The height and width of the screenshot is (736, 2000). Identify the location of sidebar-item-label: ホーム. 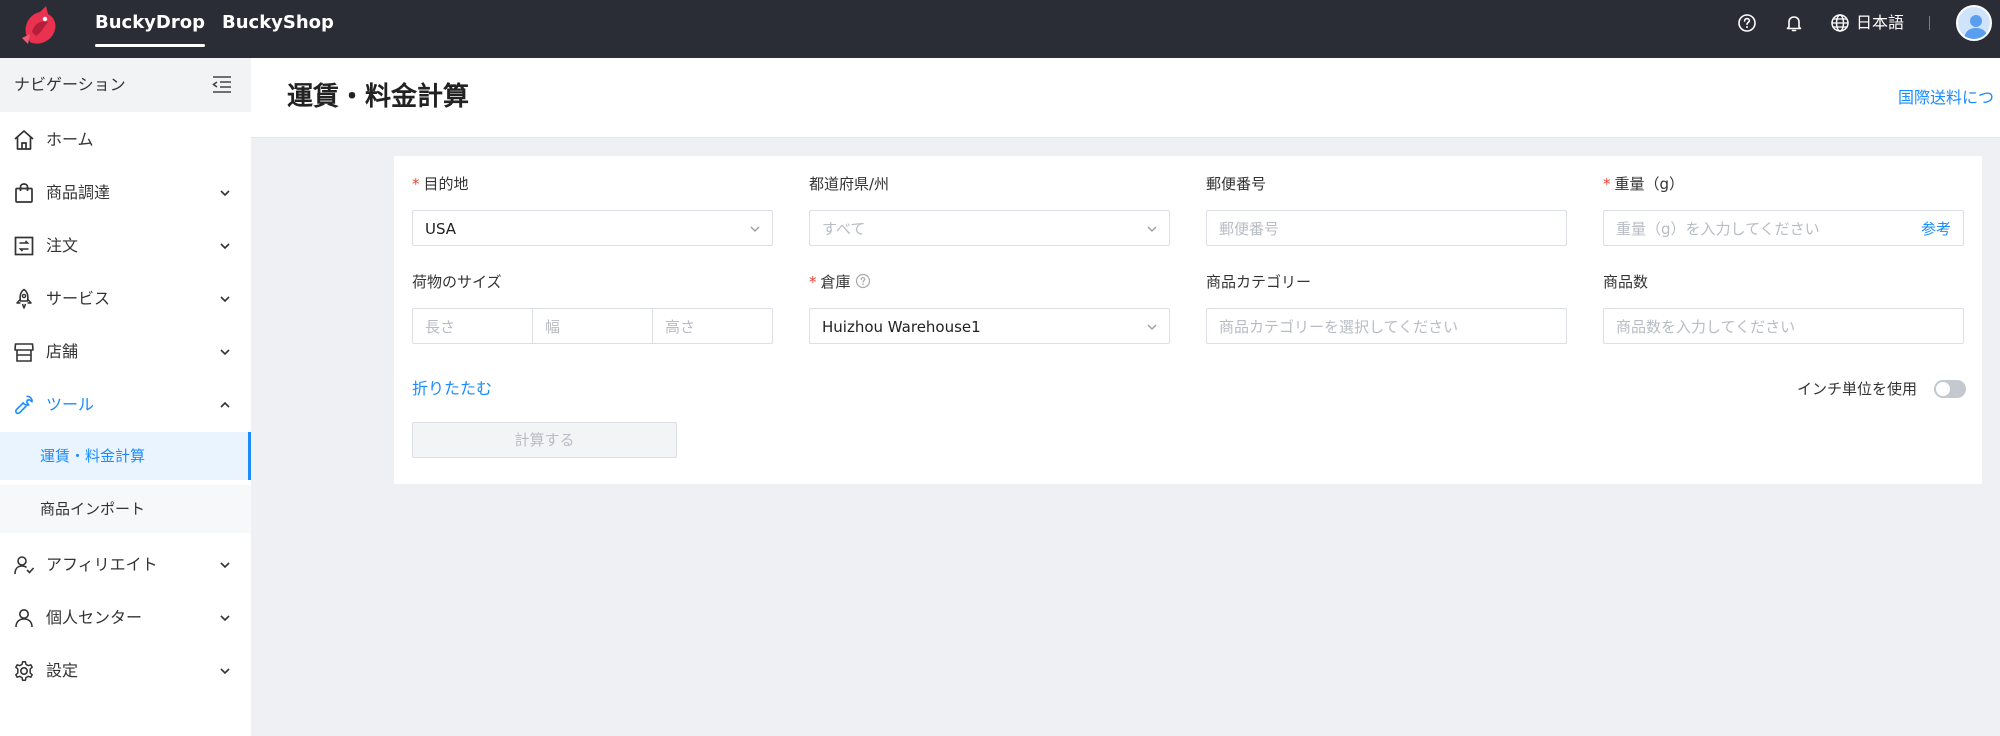
(70, 139).